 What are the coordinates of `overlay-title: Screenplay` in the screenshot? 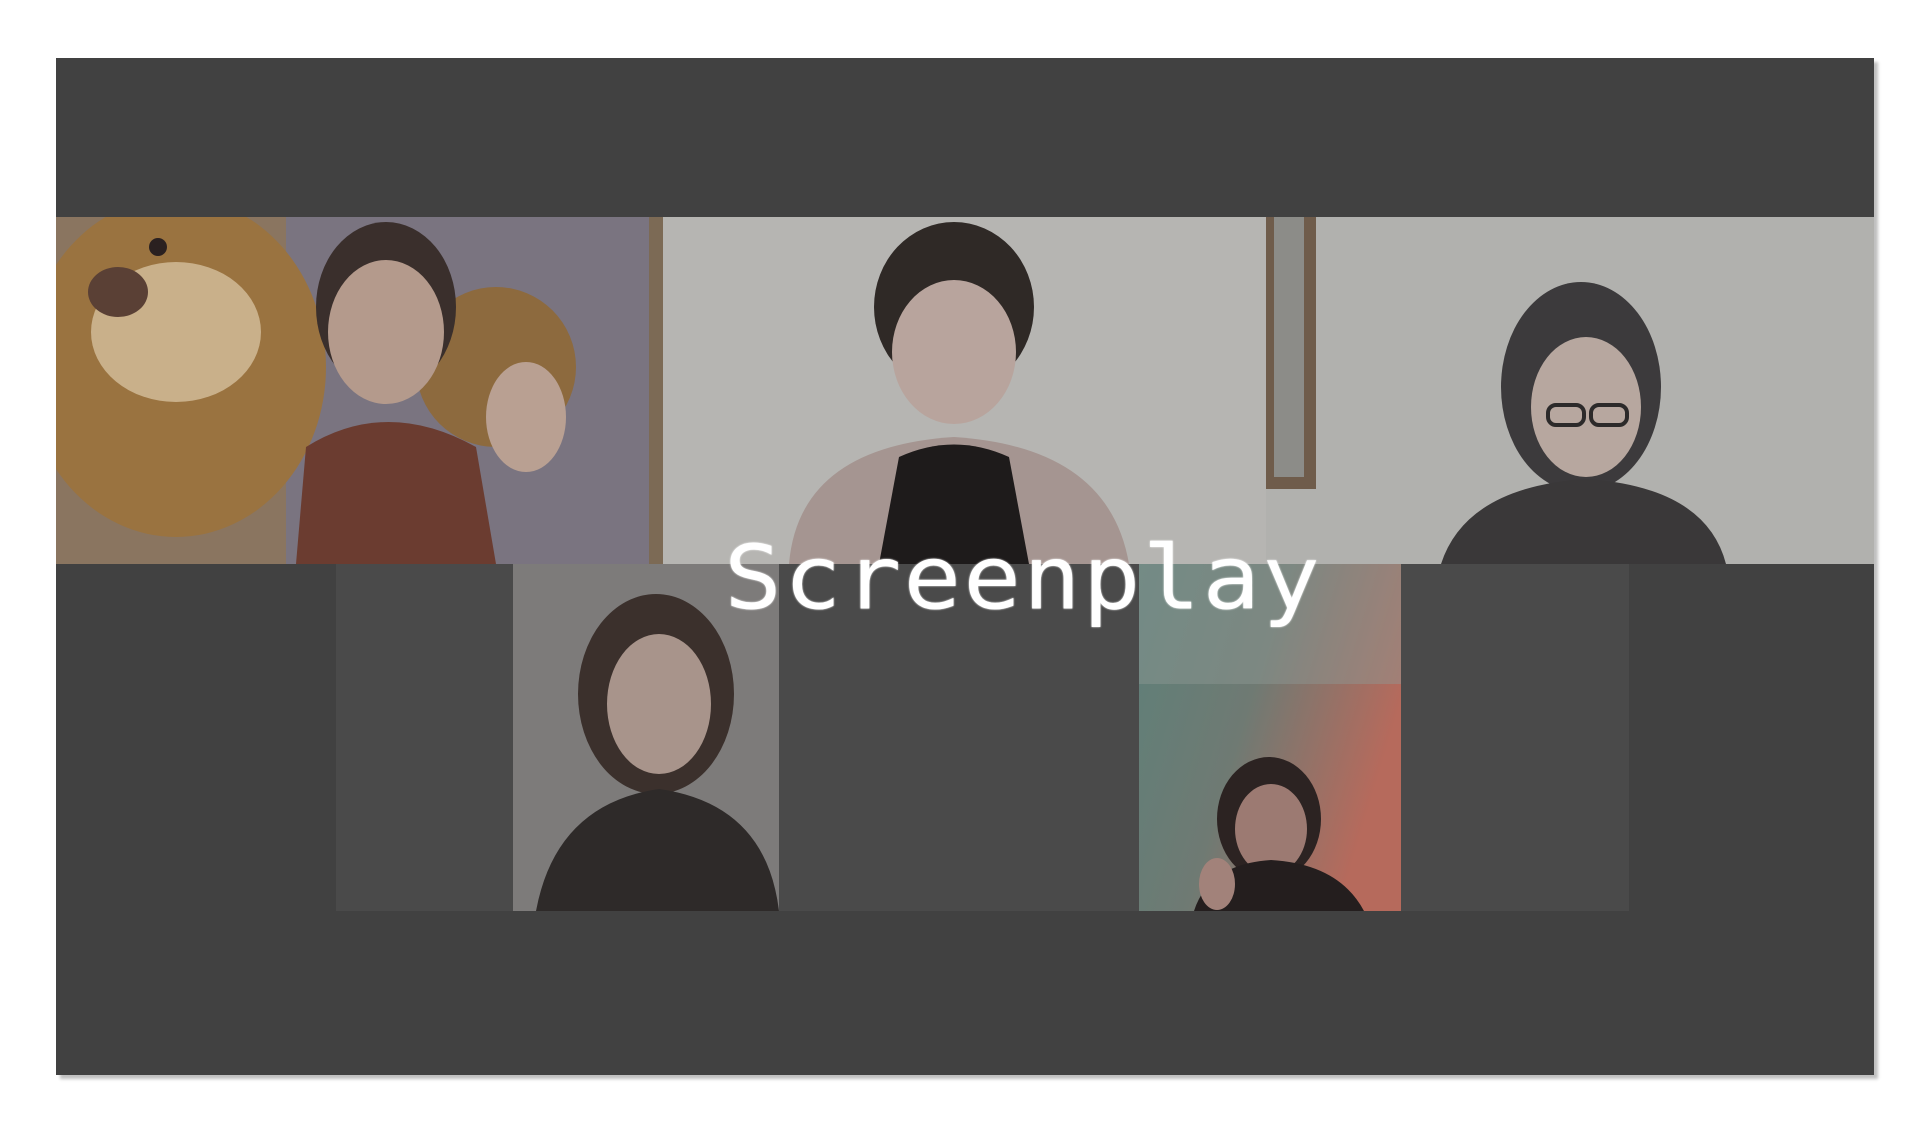 It's located at (1023, 578).